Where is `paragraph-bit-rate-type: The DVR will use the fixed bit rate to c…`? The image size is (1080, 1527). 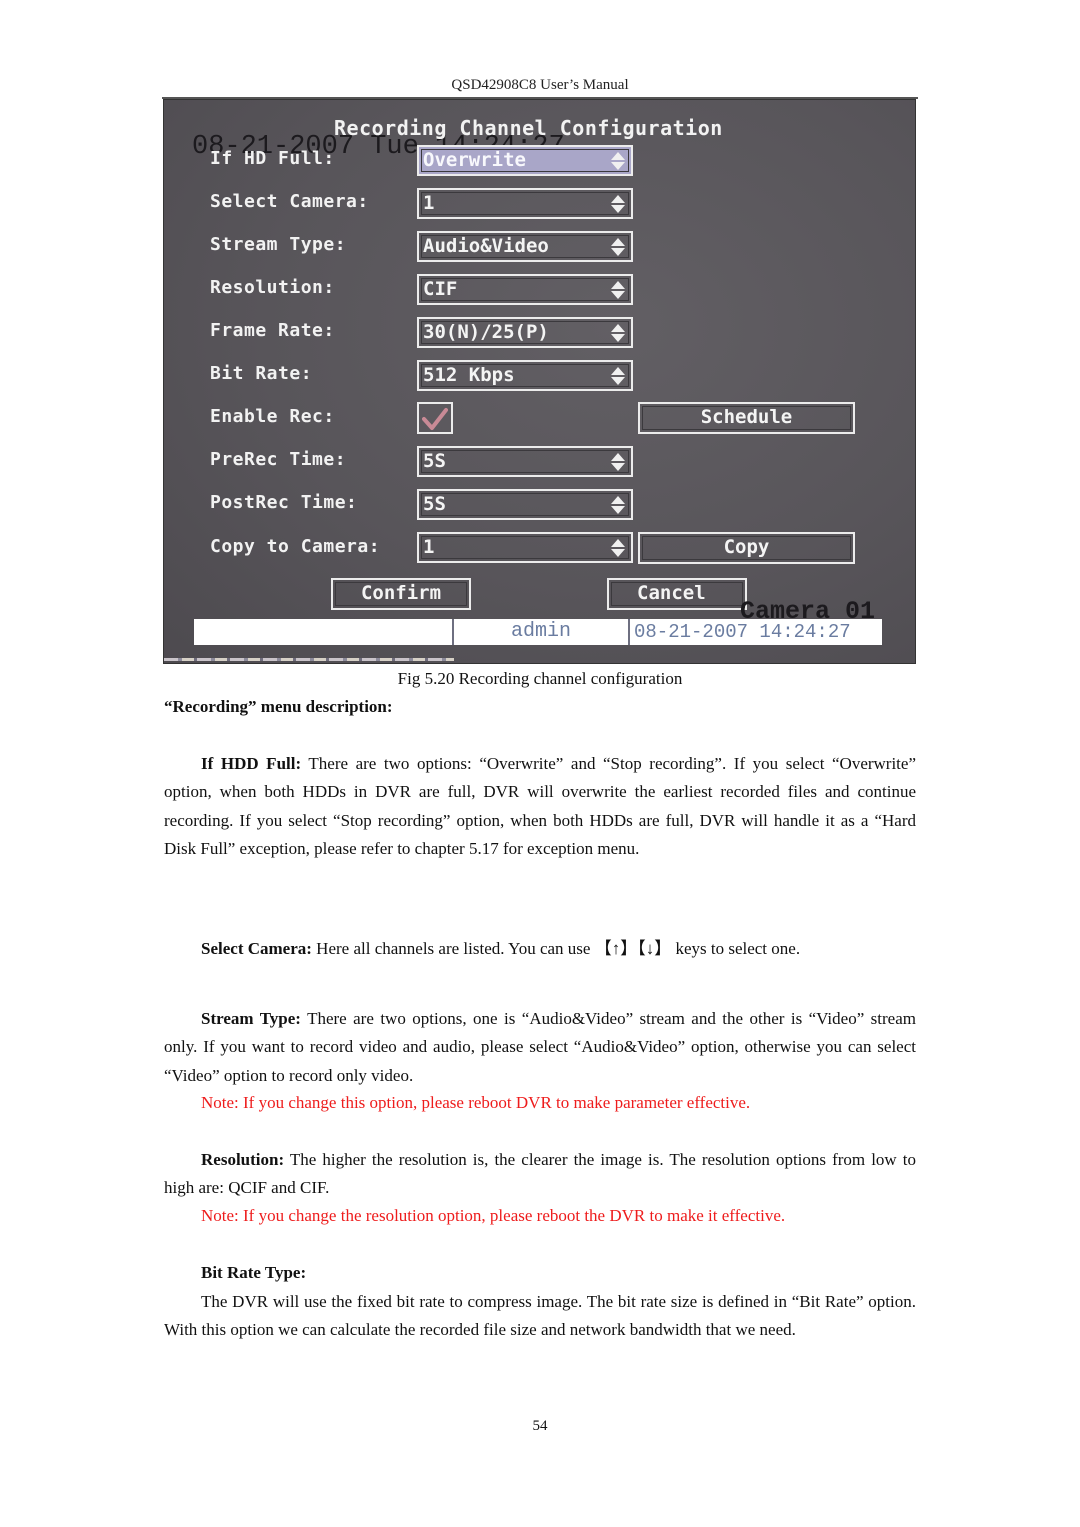
paragraph-bit-rate-type: The DVR will use the fixed bit rate to c… is located at coordinates (540, 1316).